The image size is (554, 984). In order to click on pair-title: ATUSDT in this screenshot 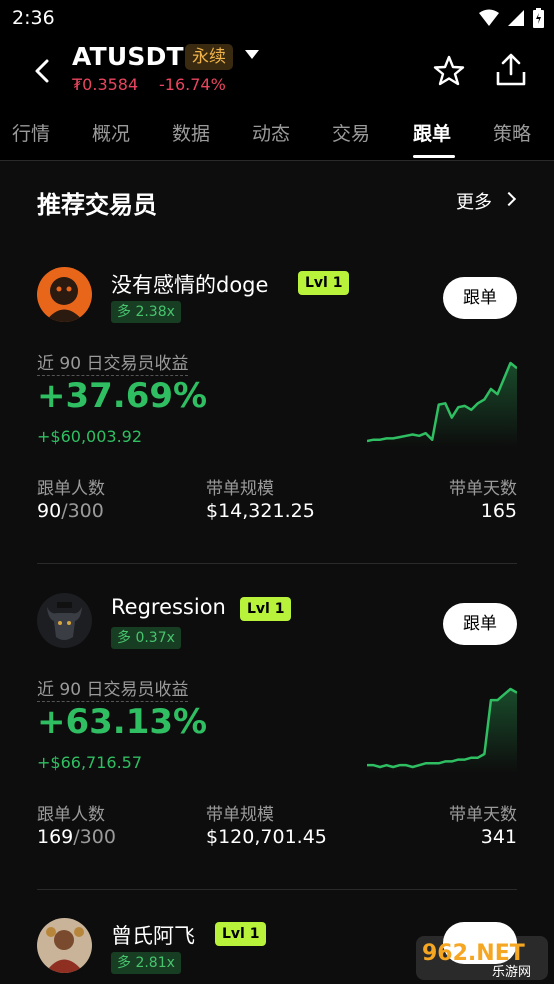, I will do `click(128, 56)`.